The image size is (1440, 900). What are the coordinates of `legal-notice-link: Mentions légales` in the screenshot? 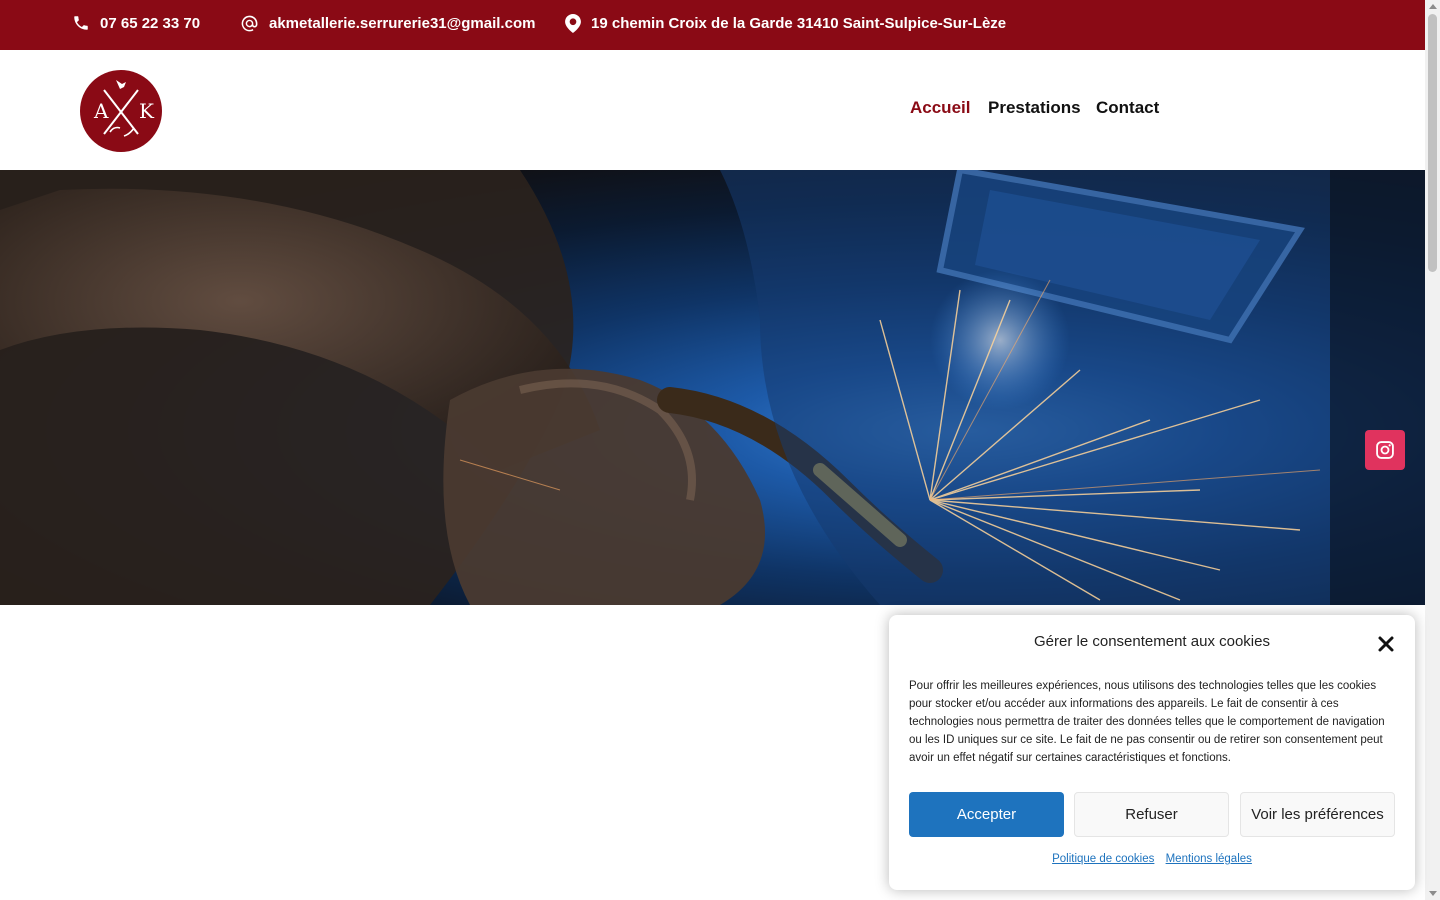 It's located at (1209, 859).